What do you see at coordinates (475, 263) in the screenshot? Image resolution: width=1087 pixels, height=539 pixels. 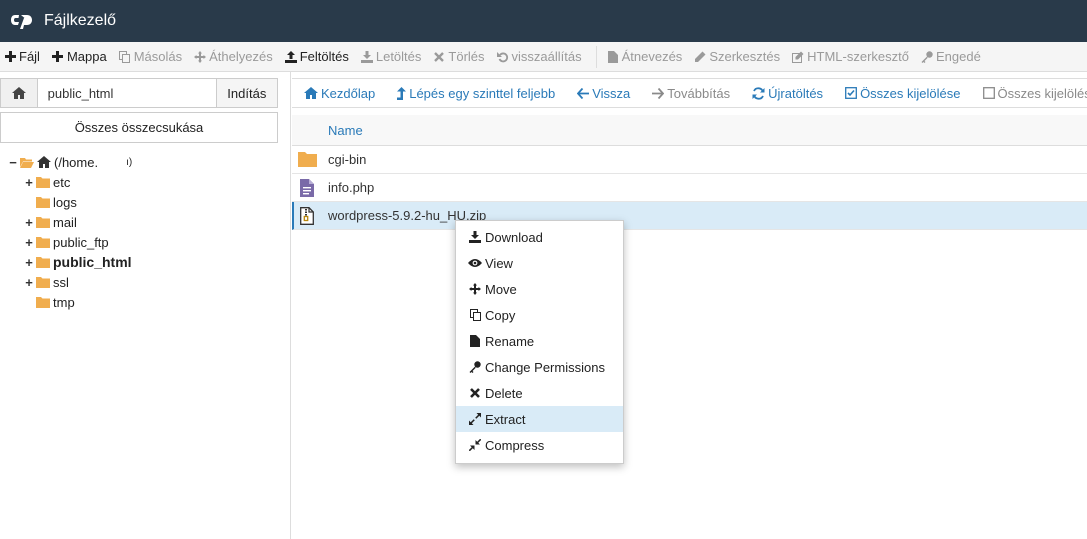 I see `eye-icon` at bounding box center [475, 263].